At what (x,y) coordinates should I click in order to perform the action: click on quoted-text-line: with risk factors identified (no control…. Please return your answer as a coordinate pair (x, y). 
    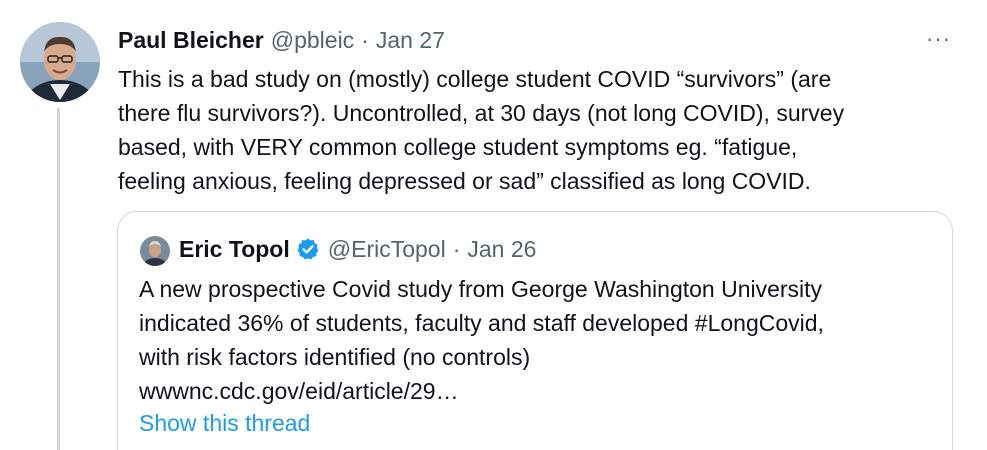
    Looking at the image, I should click on (335, 357).